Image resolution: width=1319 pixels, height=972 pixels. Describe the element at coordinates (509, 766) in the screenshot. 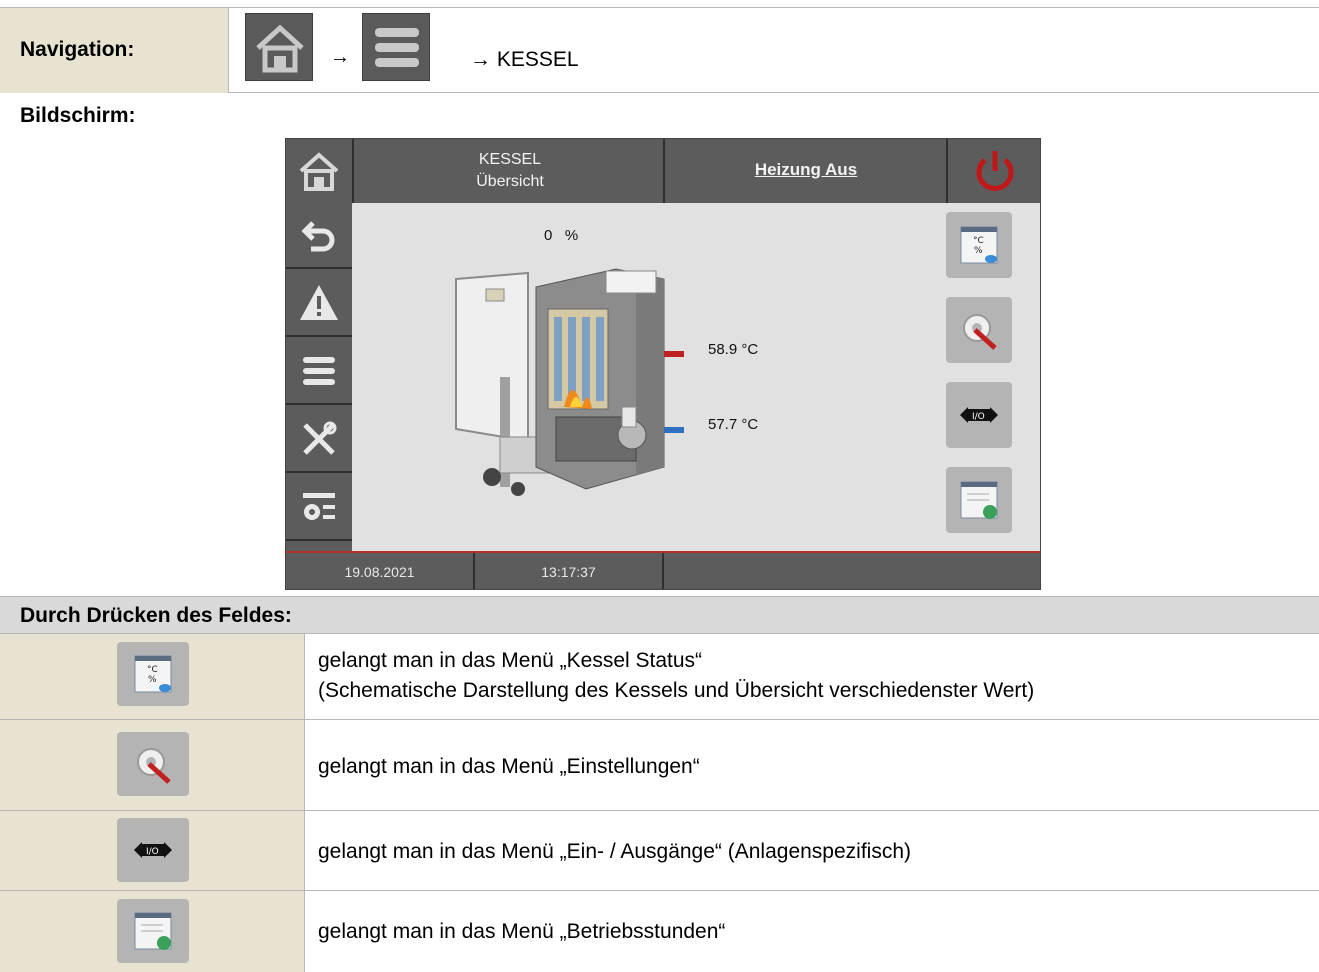

I see `row-description: gelangt man in das Menü „Einstellungen“` at that location.